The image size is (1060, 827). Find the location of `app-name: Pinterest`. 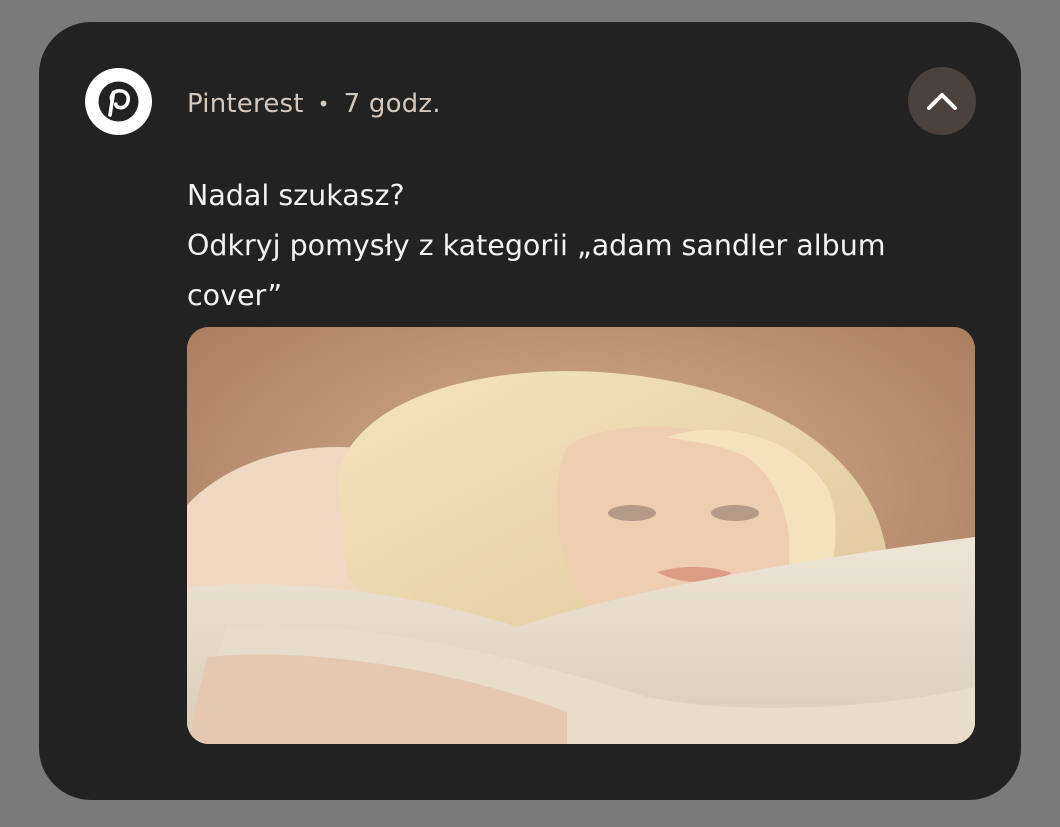

app-name: Pinterest is located at coordinates (245, 104).